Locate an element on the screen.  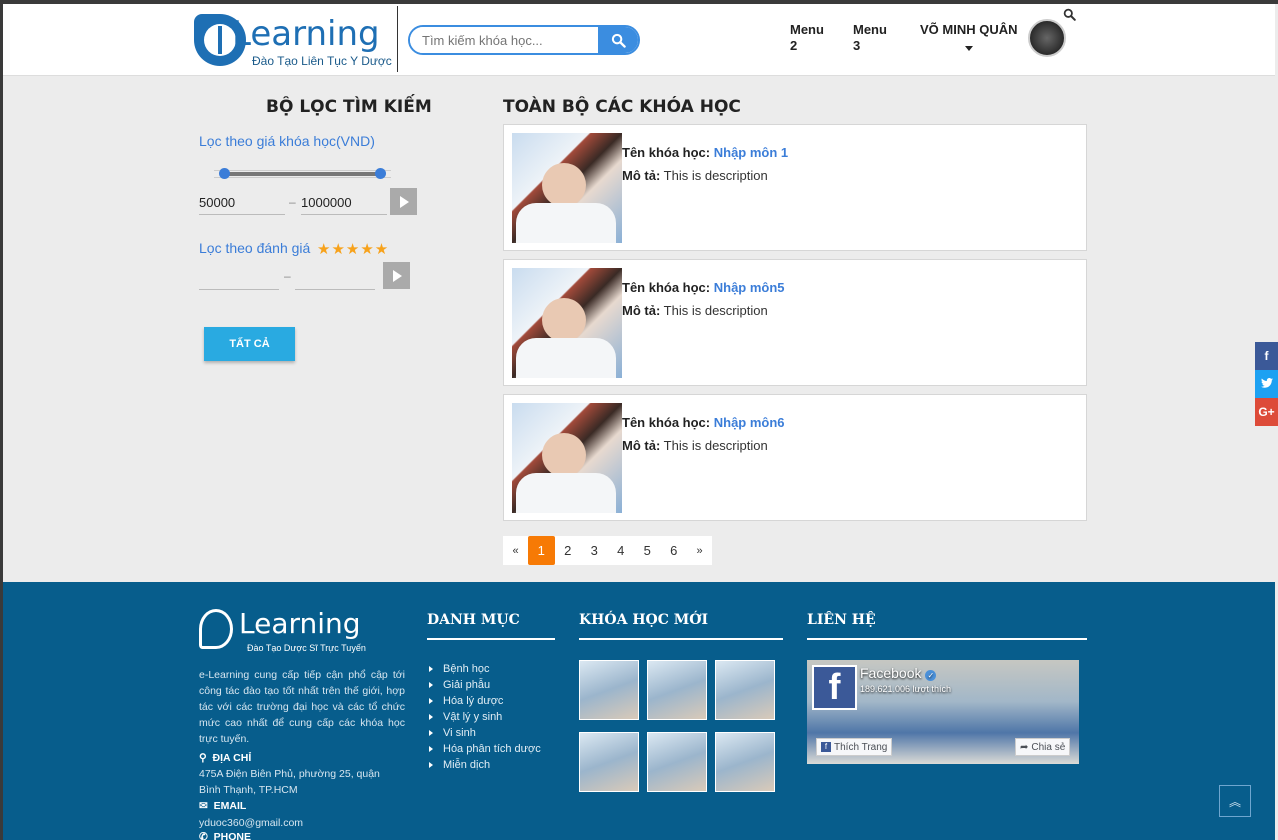
price-min-input: 50000 is located at coordinates (242, 201).